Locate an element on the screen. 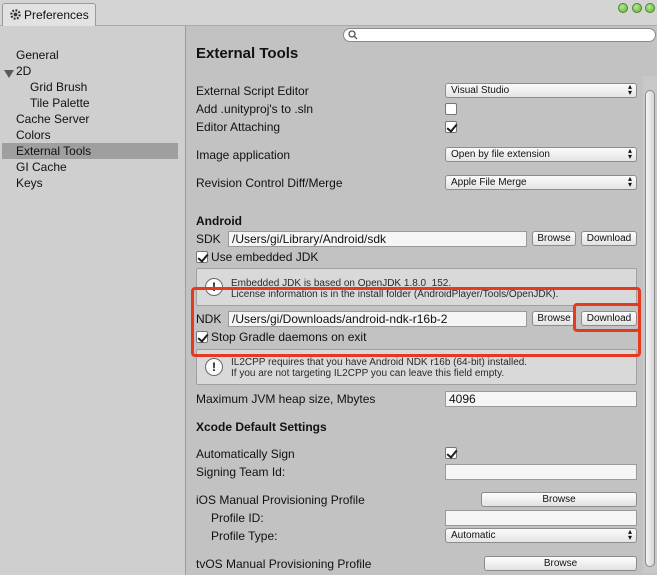 The width and height of the screenshot is (657, 575). revision-control-dropdown: Apple File Merge ▴ ▾ is located at coordinates (541, 182).